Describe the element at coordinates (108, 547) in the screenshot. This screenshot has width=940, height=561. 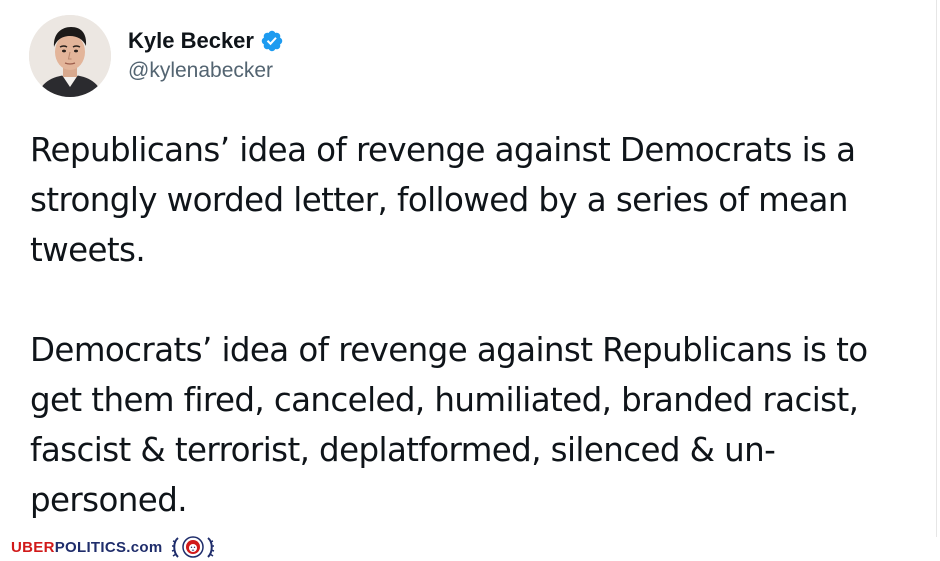
I see `watermark-politics-text: POLITICS.com` at that location.